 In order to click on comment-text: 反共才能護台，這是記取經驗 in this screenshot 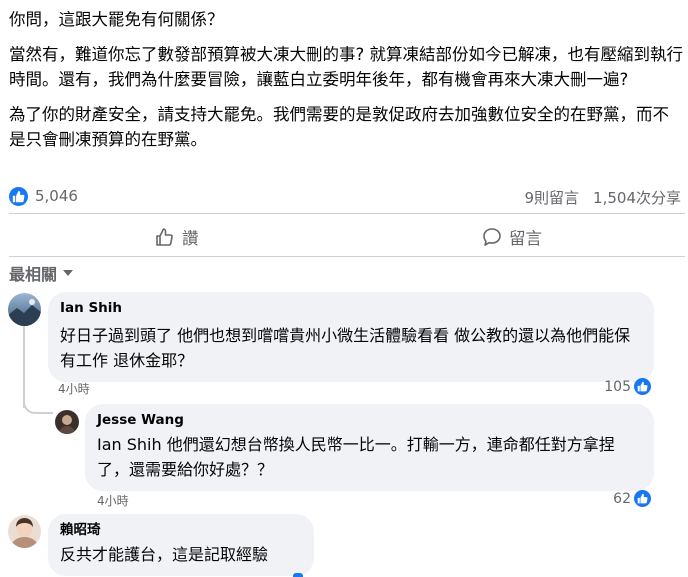, I will do `click(164, 554)`.